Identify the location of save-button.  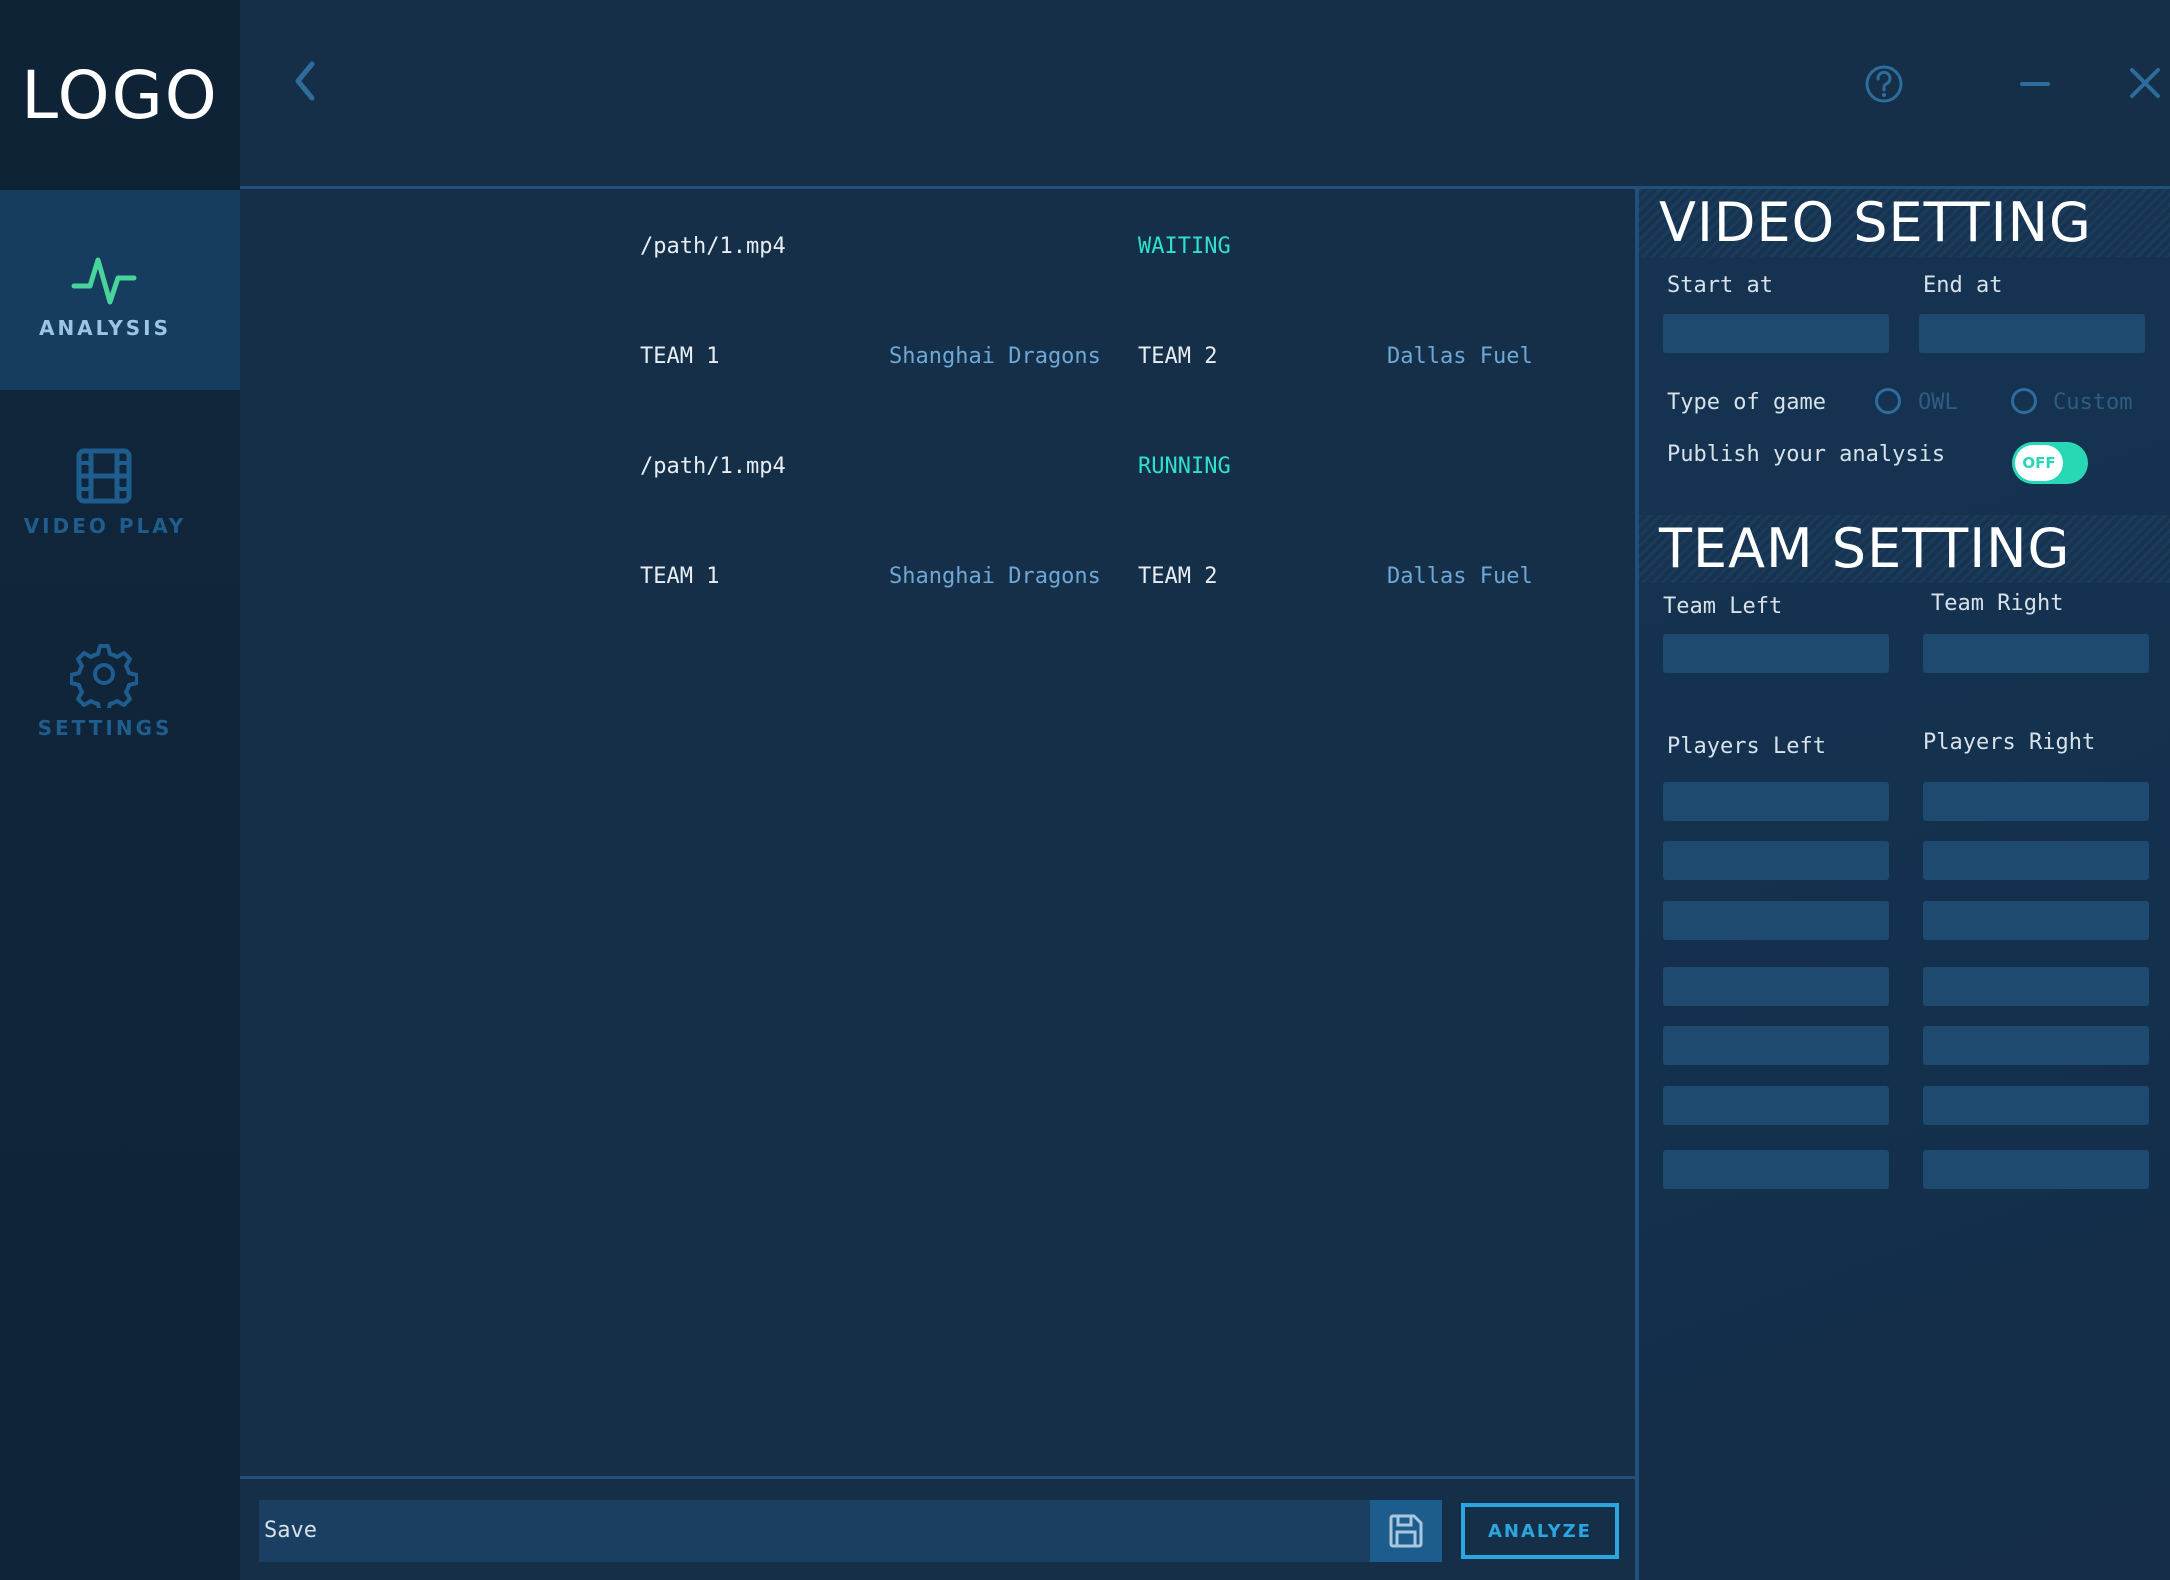
(1406, 1531).